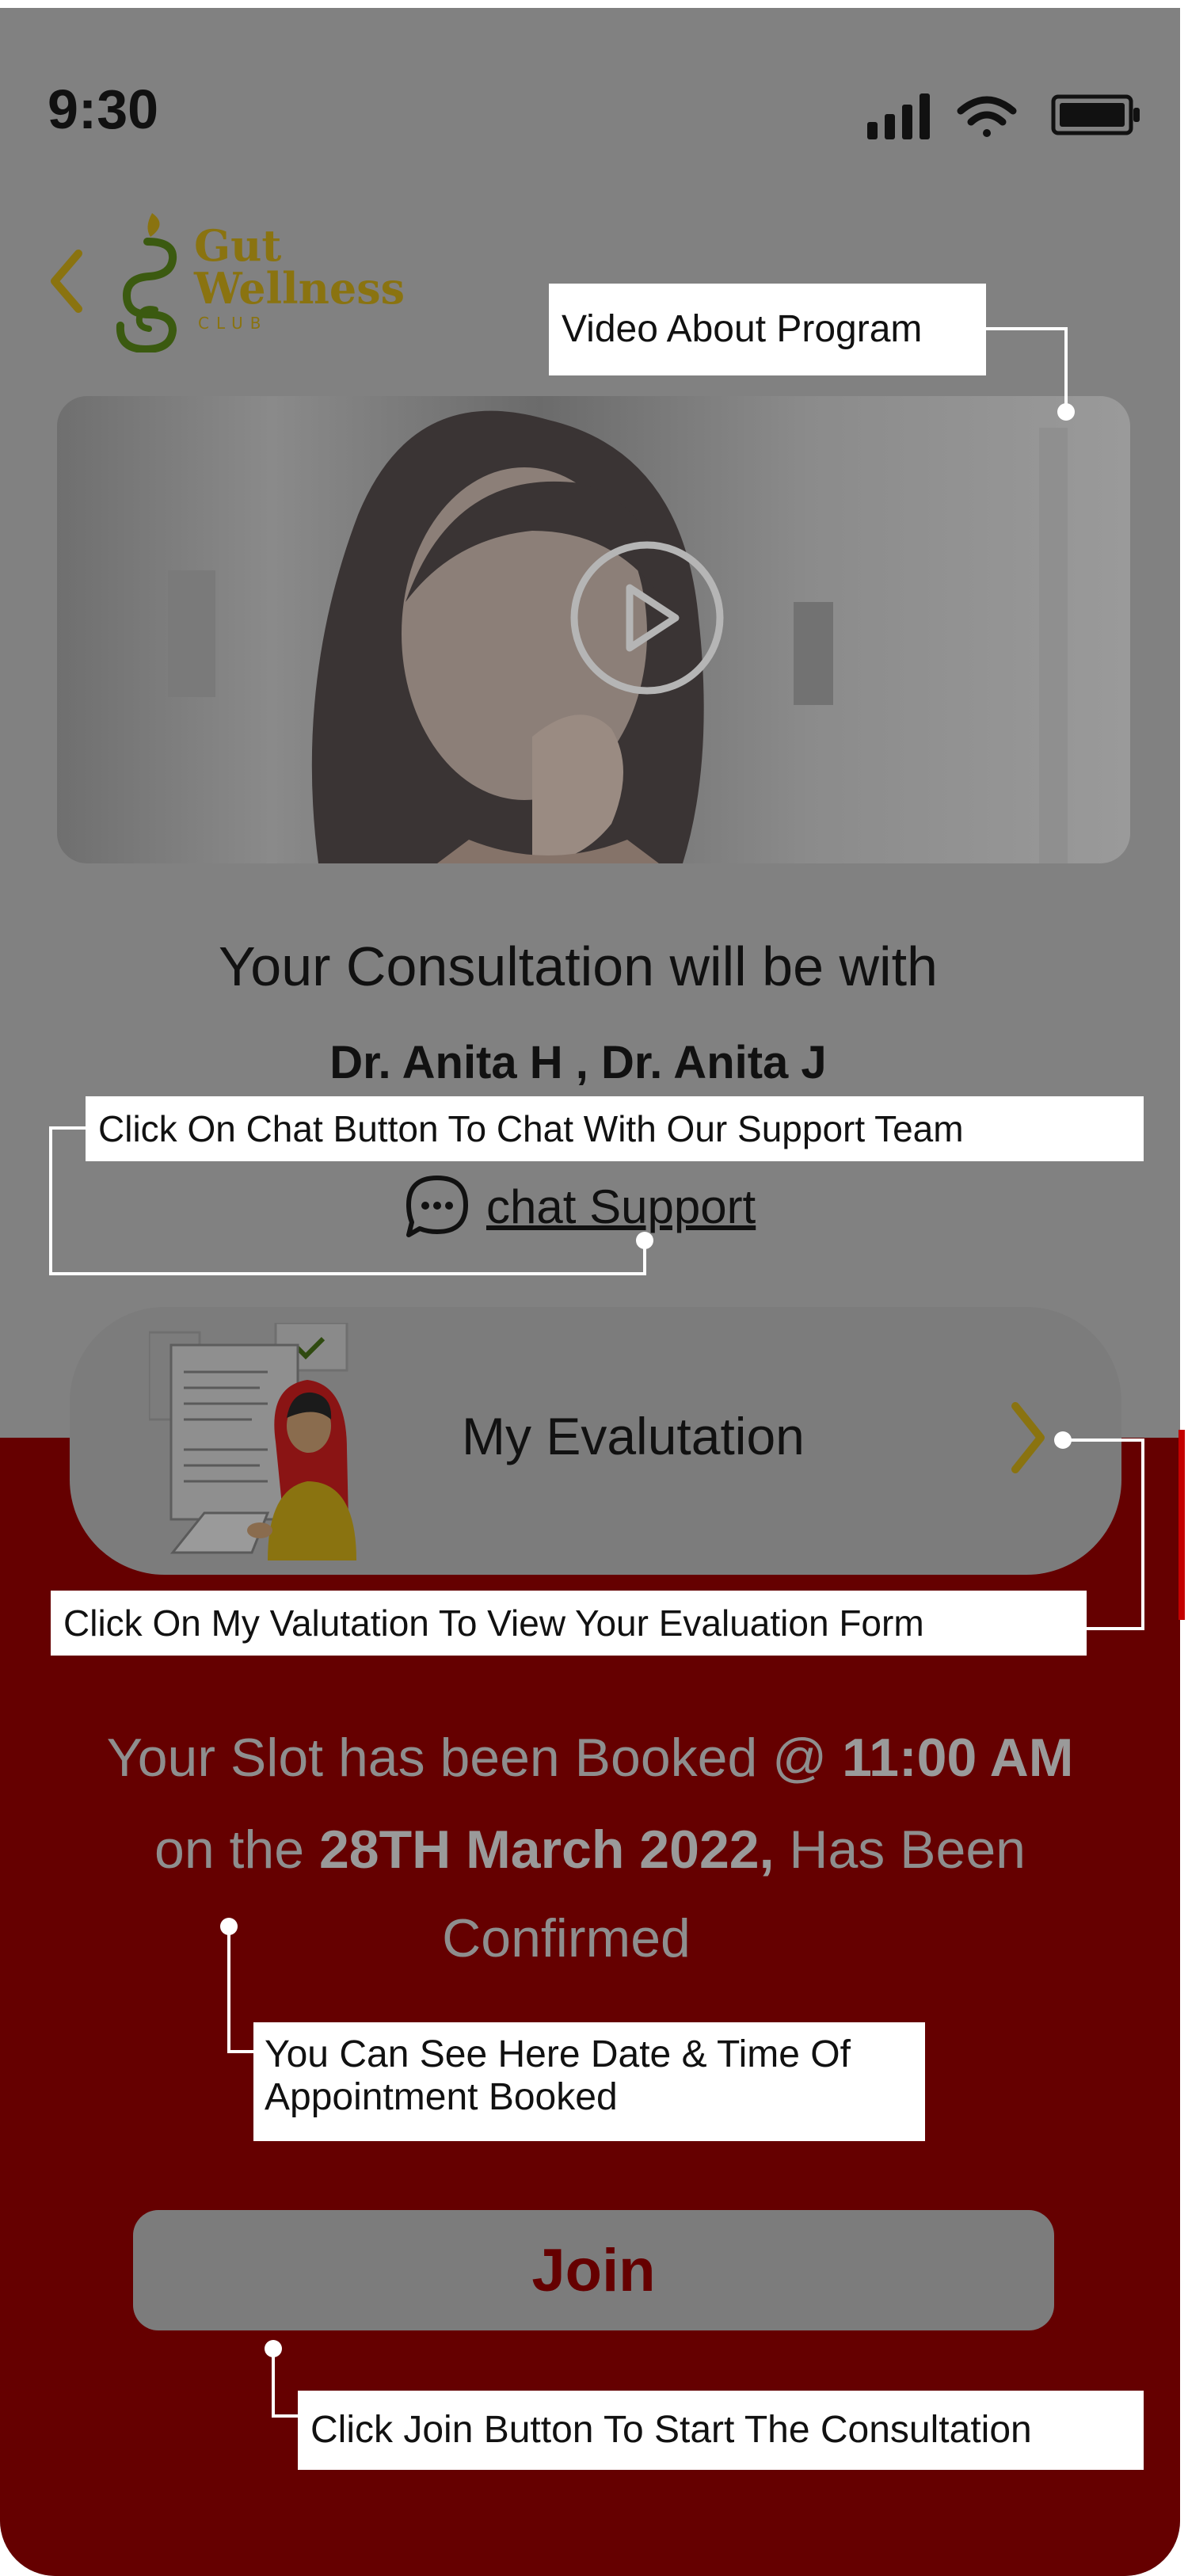 The image size is (1188, 2576). I want to click on annotation-video: Video About Program, so click(767, 329).